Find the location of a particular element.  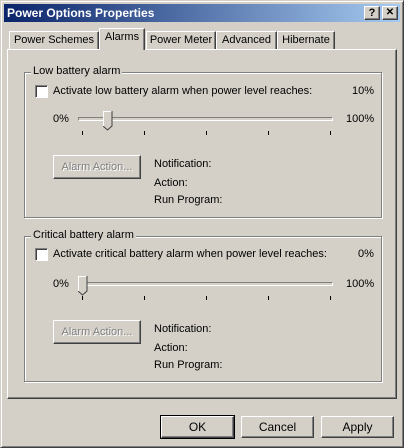

critical-slider-track is located at coordinates (205, 284).